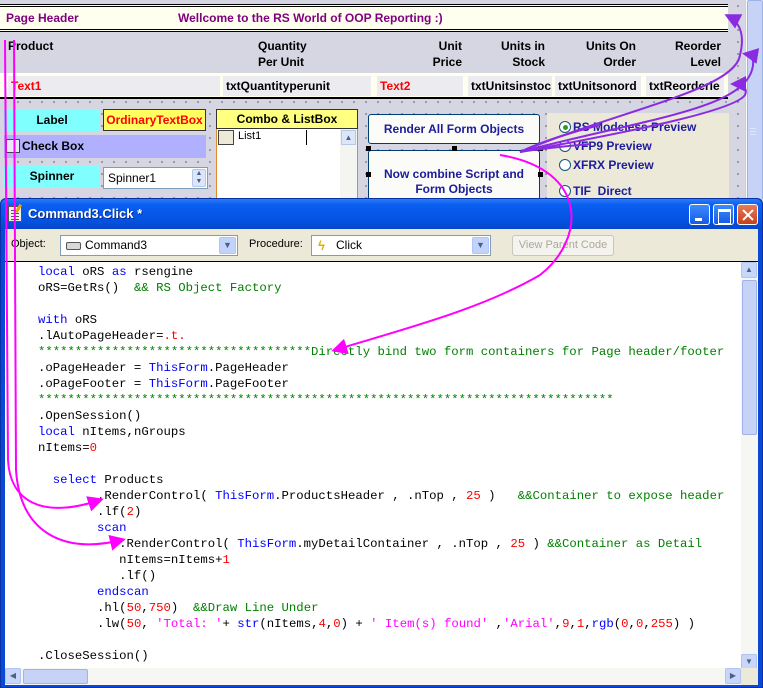 The height and width of the screenshot is (688, 763). What do you see at coordinates (97, 576) in the screenshot?
I see `code-token: .lf()` at bounding box center [97, 576].